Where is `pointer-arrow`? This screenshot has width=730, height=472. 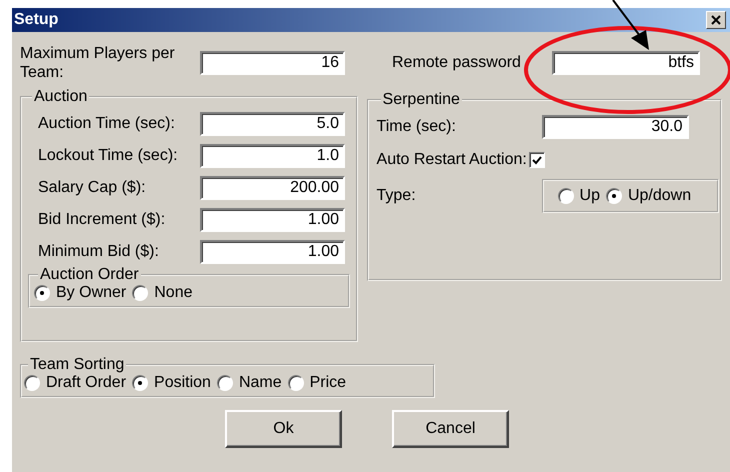 pointer-arrow is located at coordinates (630, 25).